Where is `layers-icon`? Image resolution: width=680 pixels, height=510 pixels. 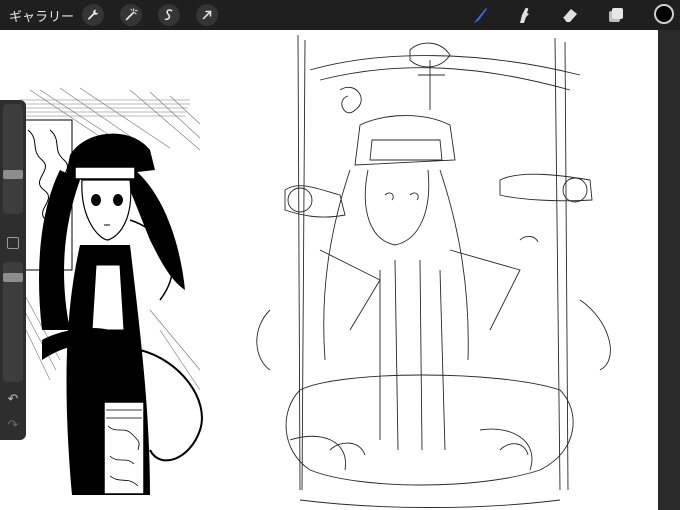
layers-icon is located at coordinates (616, 15).